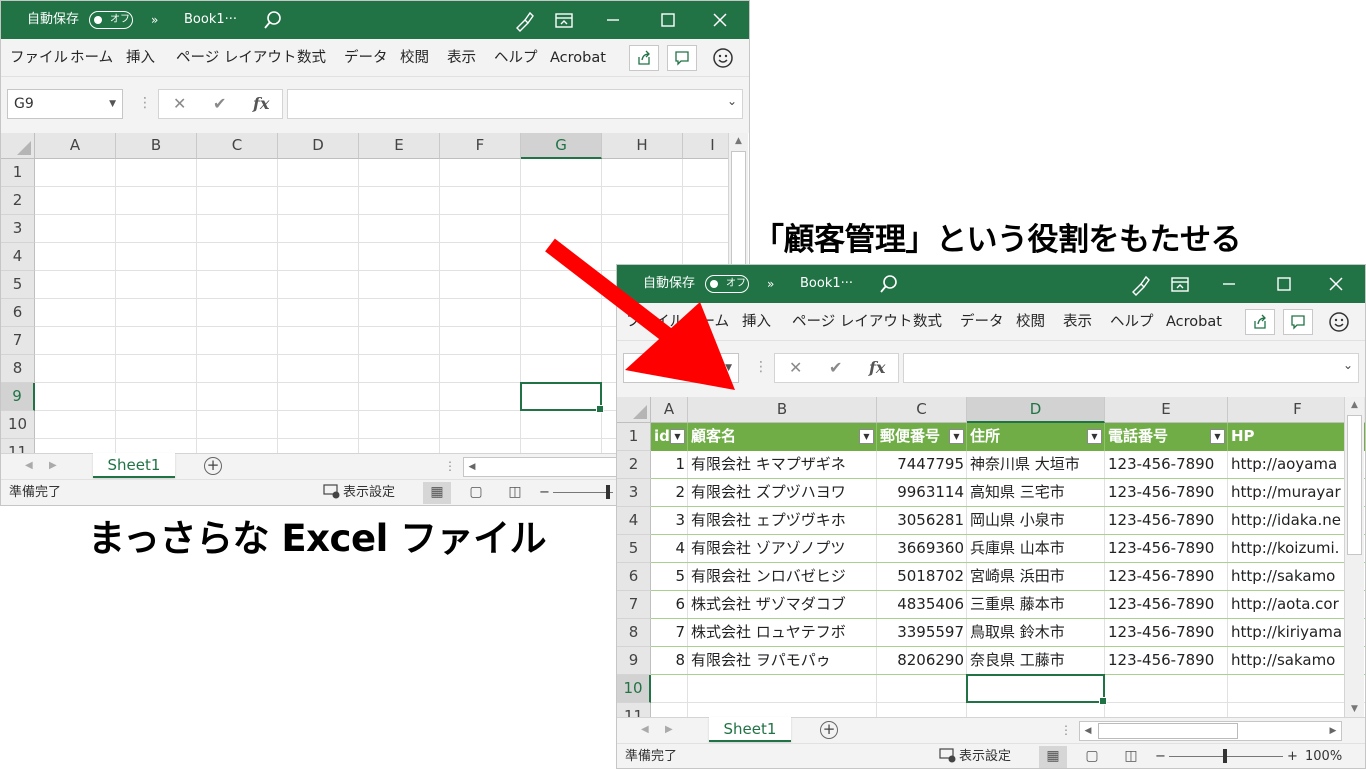 This screenshot has height=769, width=1366. I want to click on table-cell: 岡山県 小泉市, so click(1036, 521).